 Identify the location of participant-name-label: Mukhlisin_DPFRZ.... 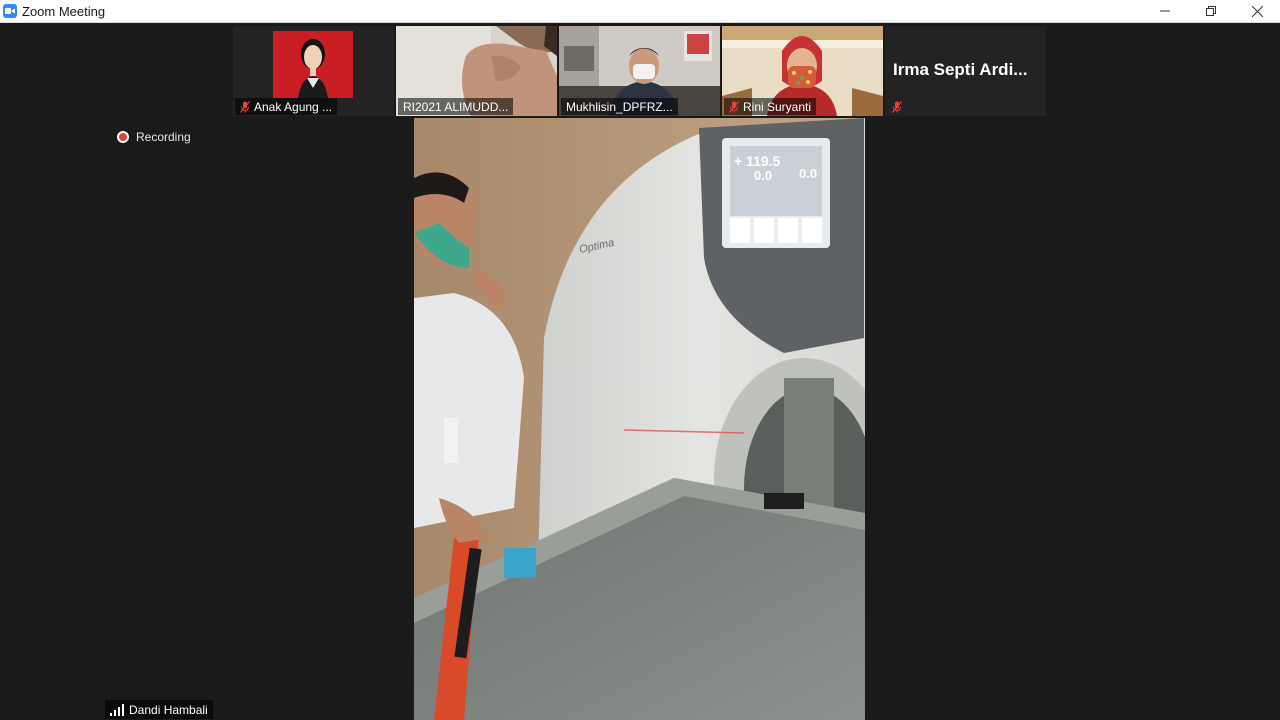
(619, 106).